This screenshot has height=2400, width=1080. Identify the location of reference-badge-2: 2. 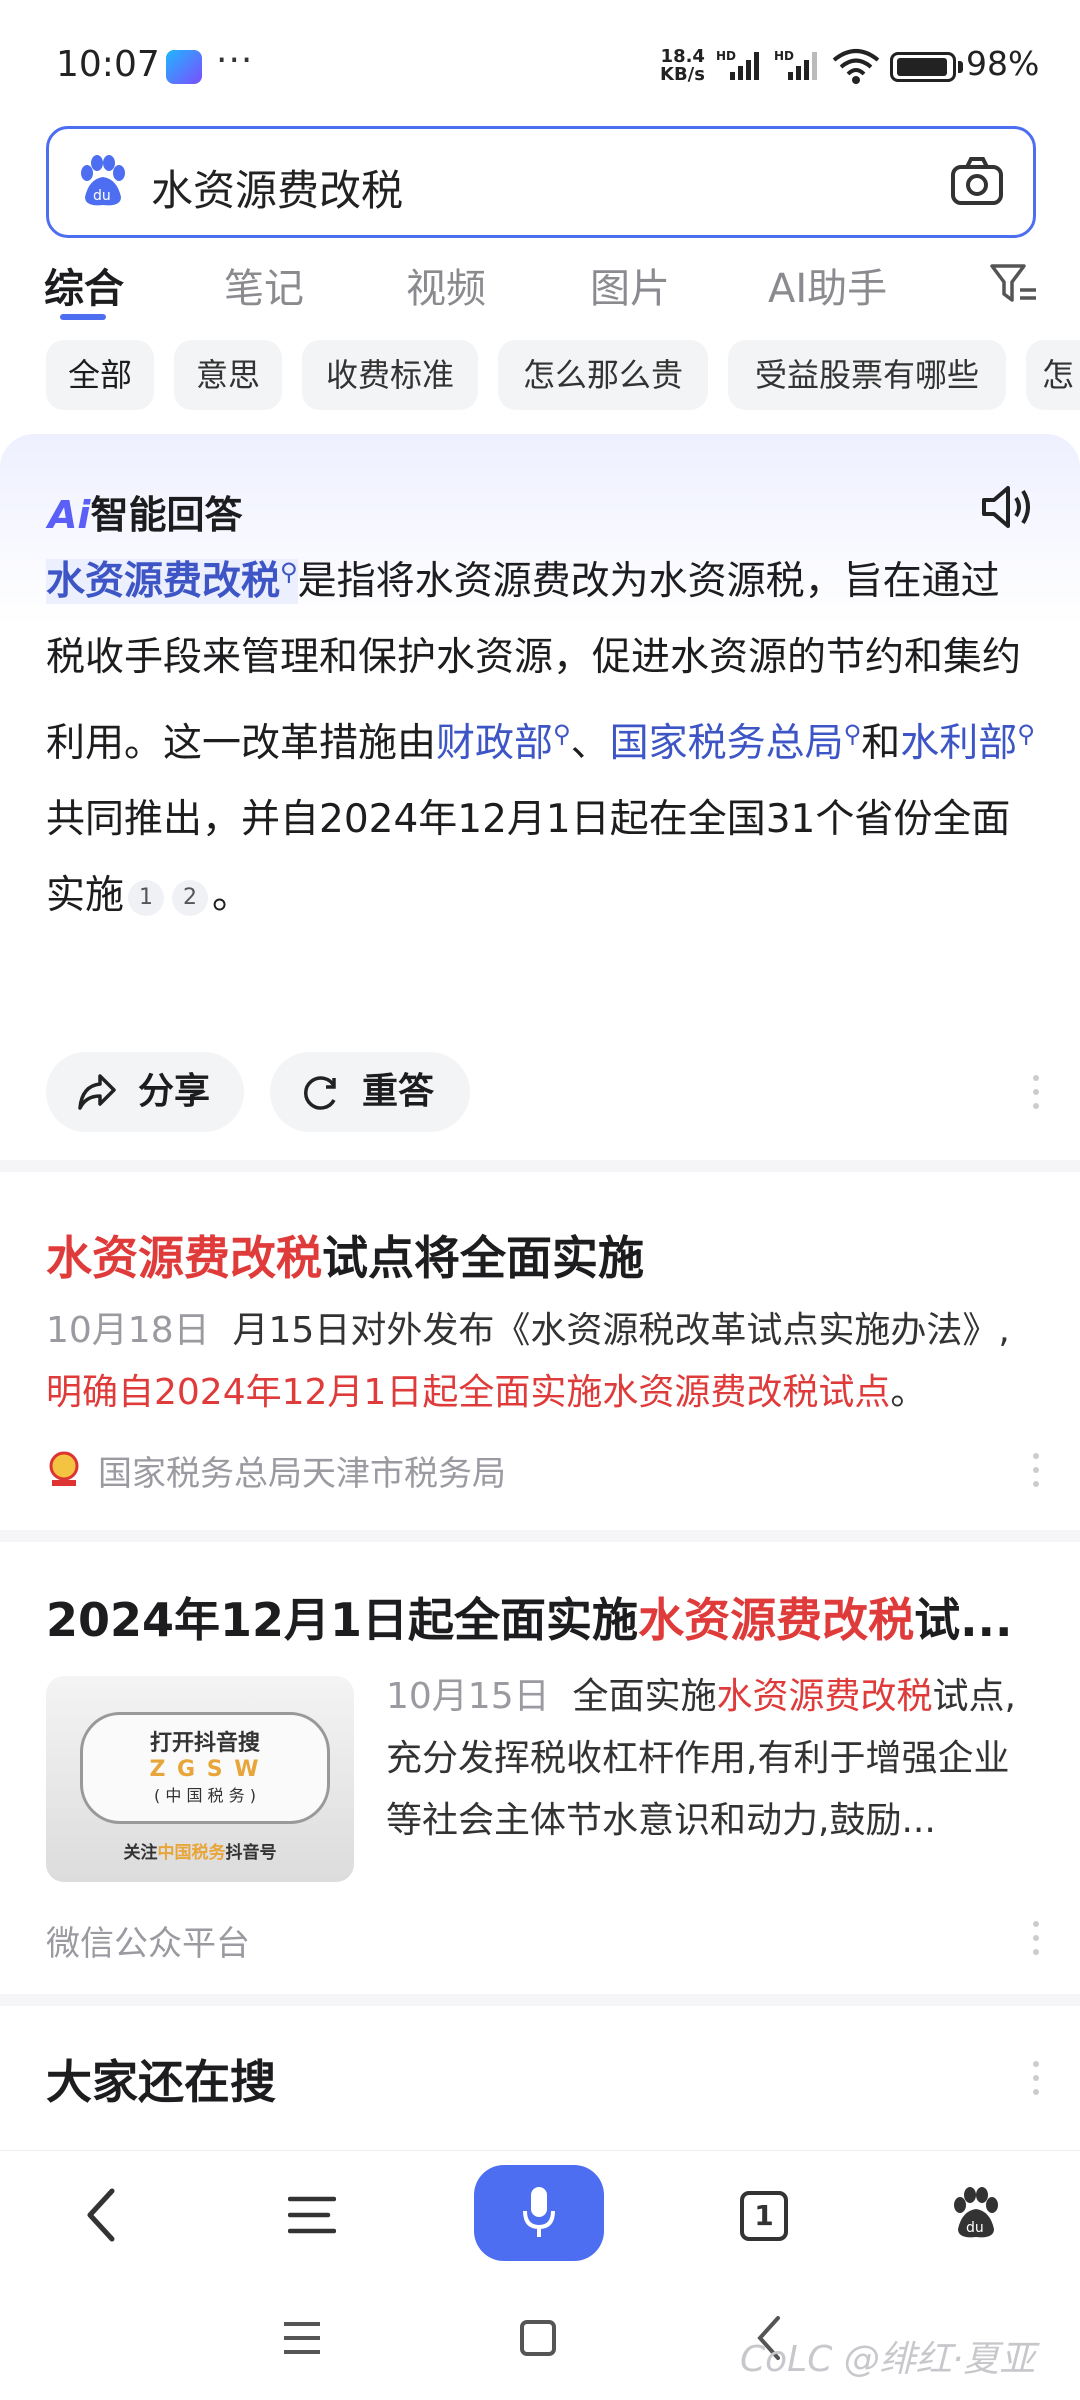
(190, 897).